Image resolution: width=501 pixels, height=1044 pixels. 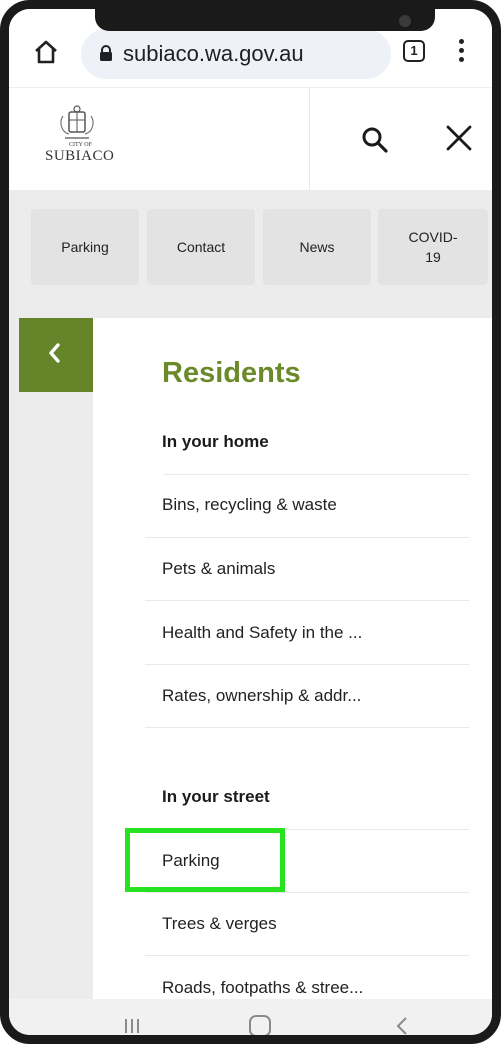 I want to click on search-icon, so click(x=375, y=140).